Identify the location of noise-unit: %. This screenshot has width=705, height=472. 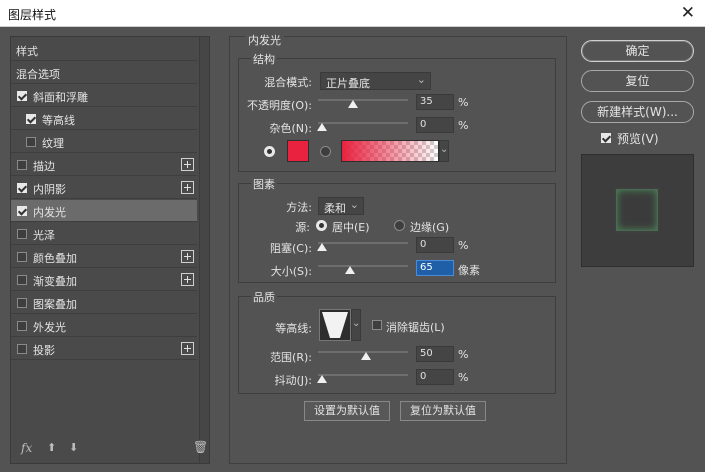
(463, 125).